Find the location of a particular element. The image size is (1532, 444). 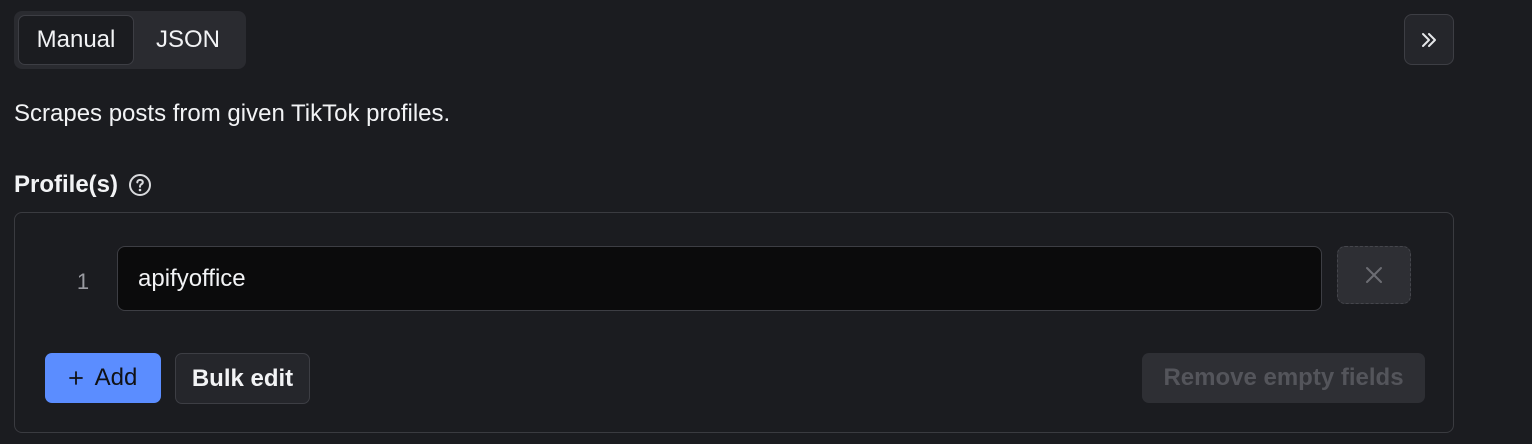

json-mode-button: JSON is located at coordinates (188, 40).